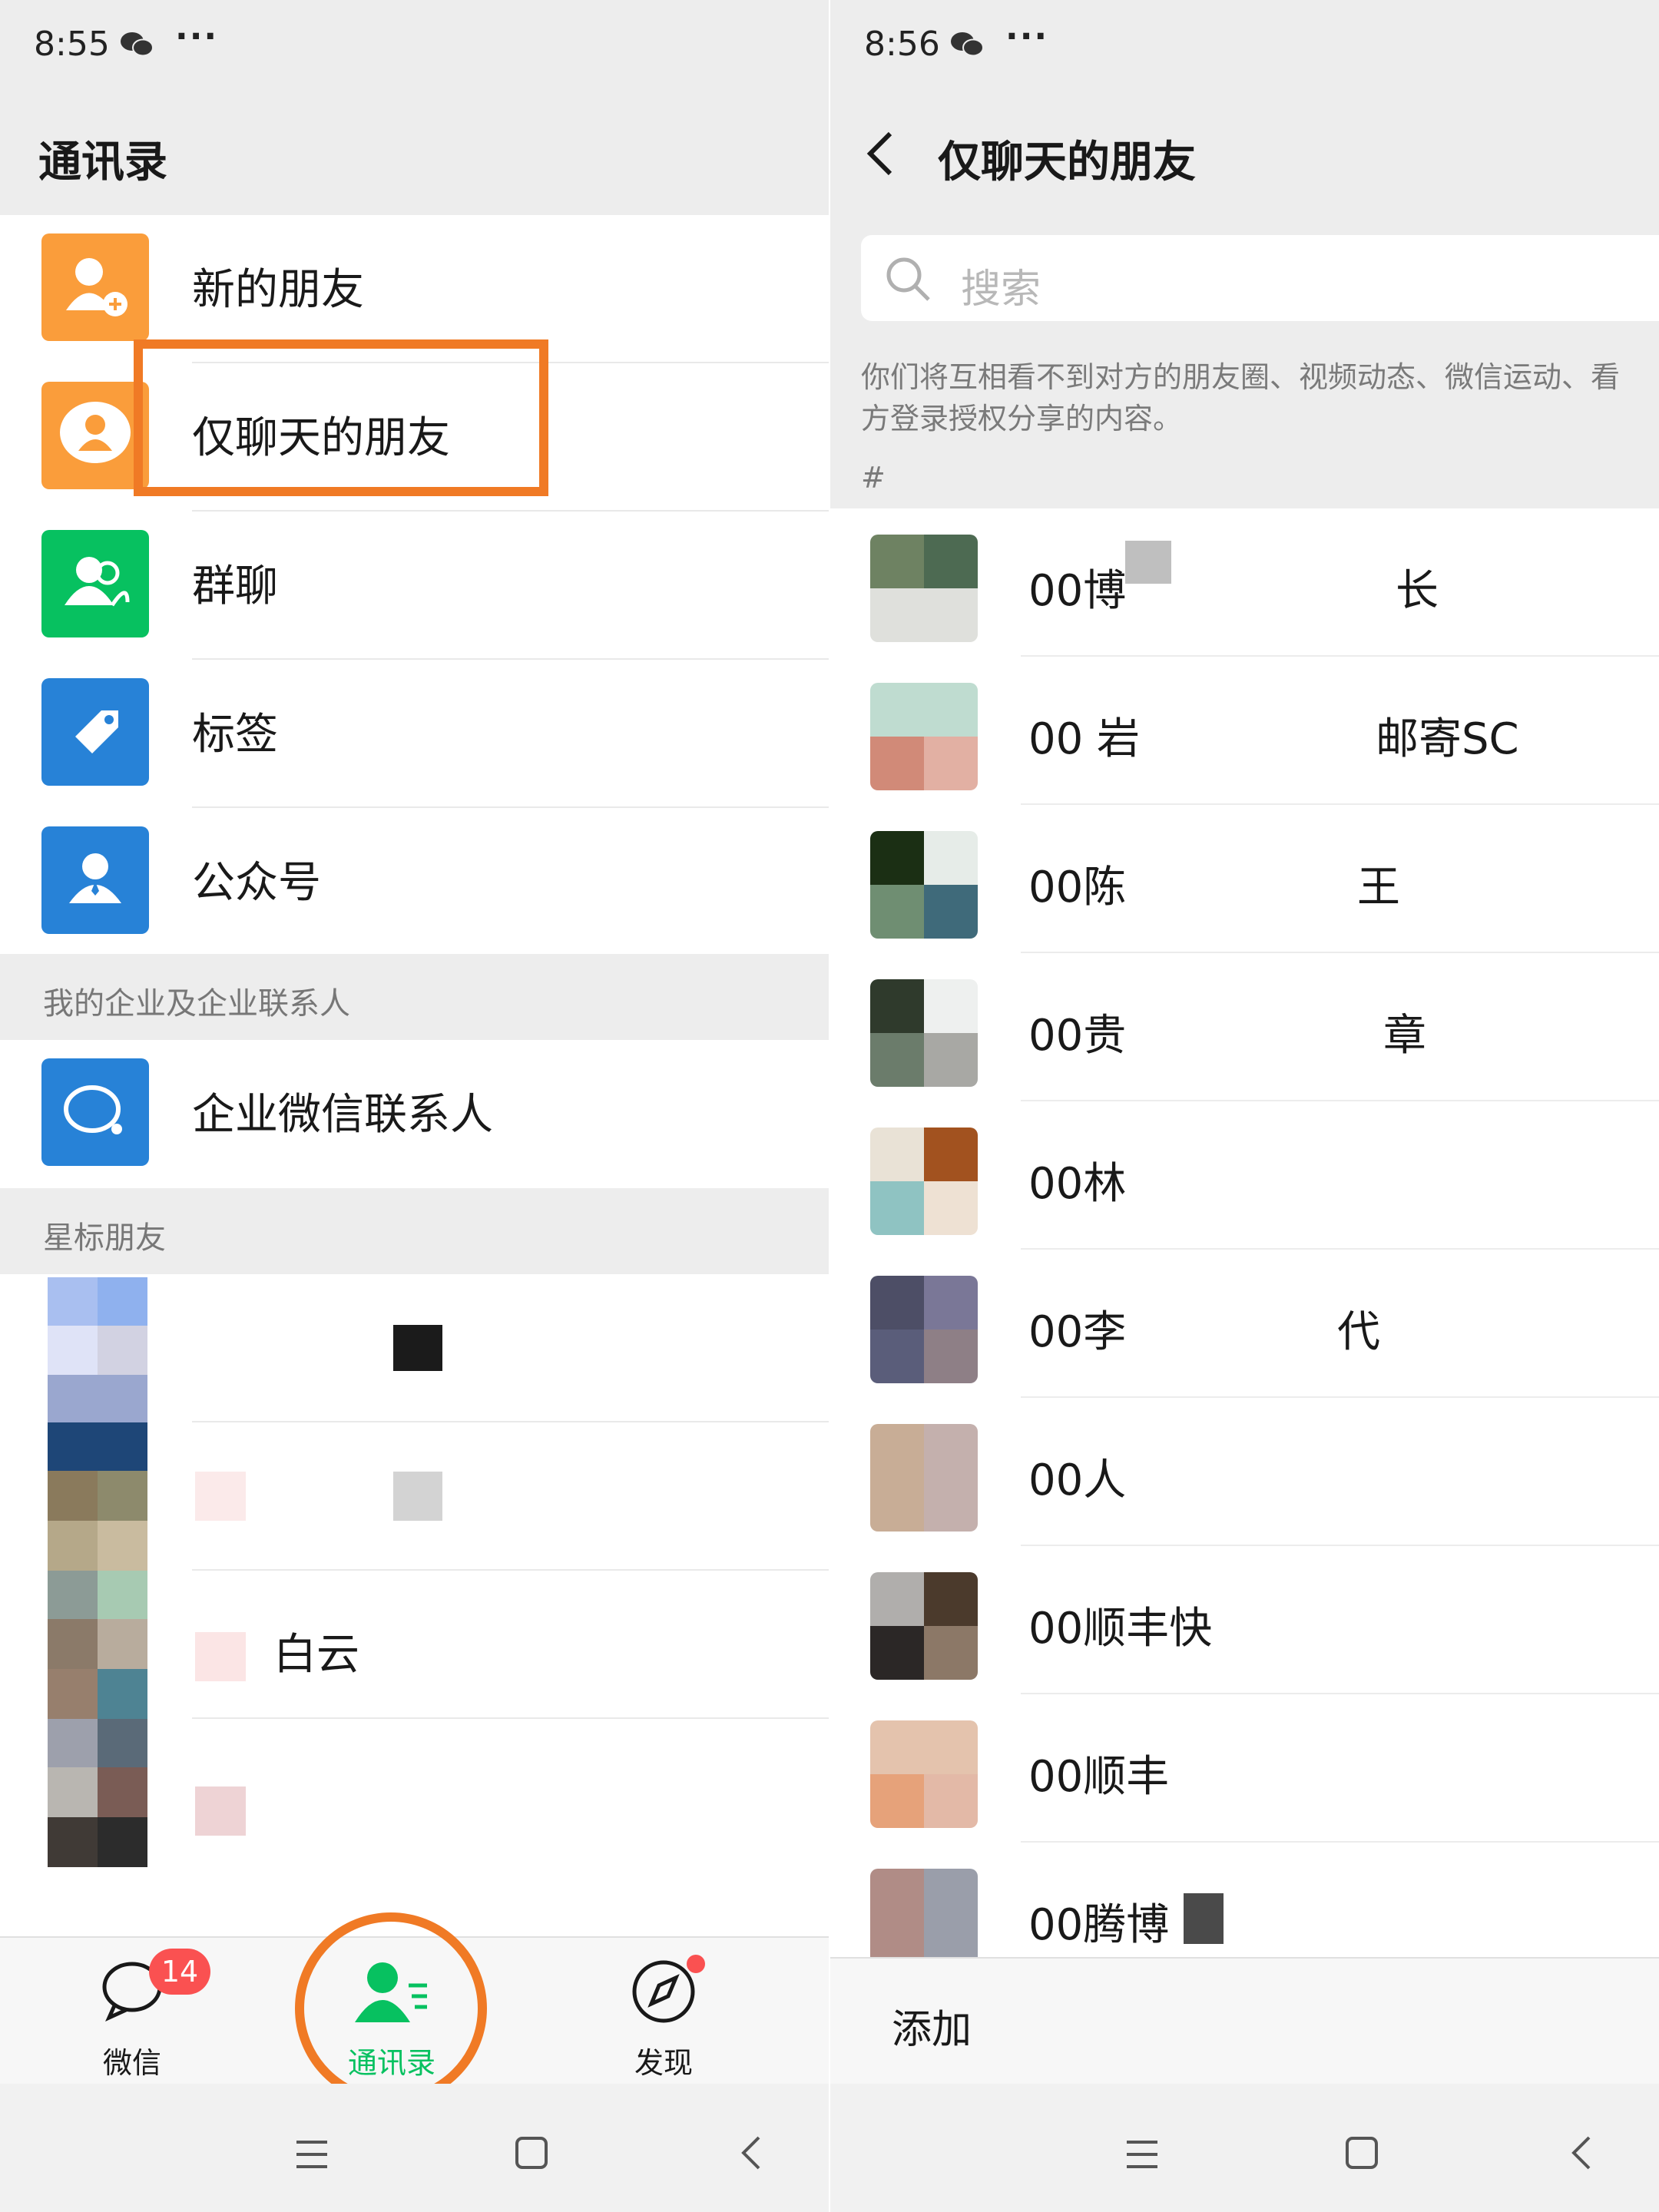 The width and height of the screenshot is (1659, 2212). I want to click on official-account-icon, so click(95, 880).